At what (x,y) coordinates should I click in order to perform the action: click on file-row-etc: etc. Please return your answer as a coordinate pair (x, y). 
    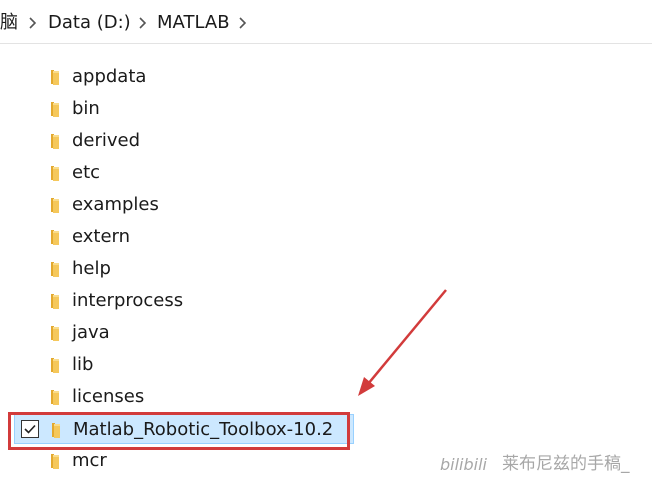
    Looking at the image, I should click on (184, 173).